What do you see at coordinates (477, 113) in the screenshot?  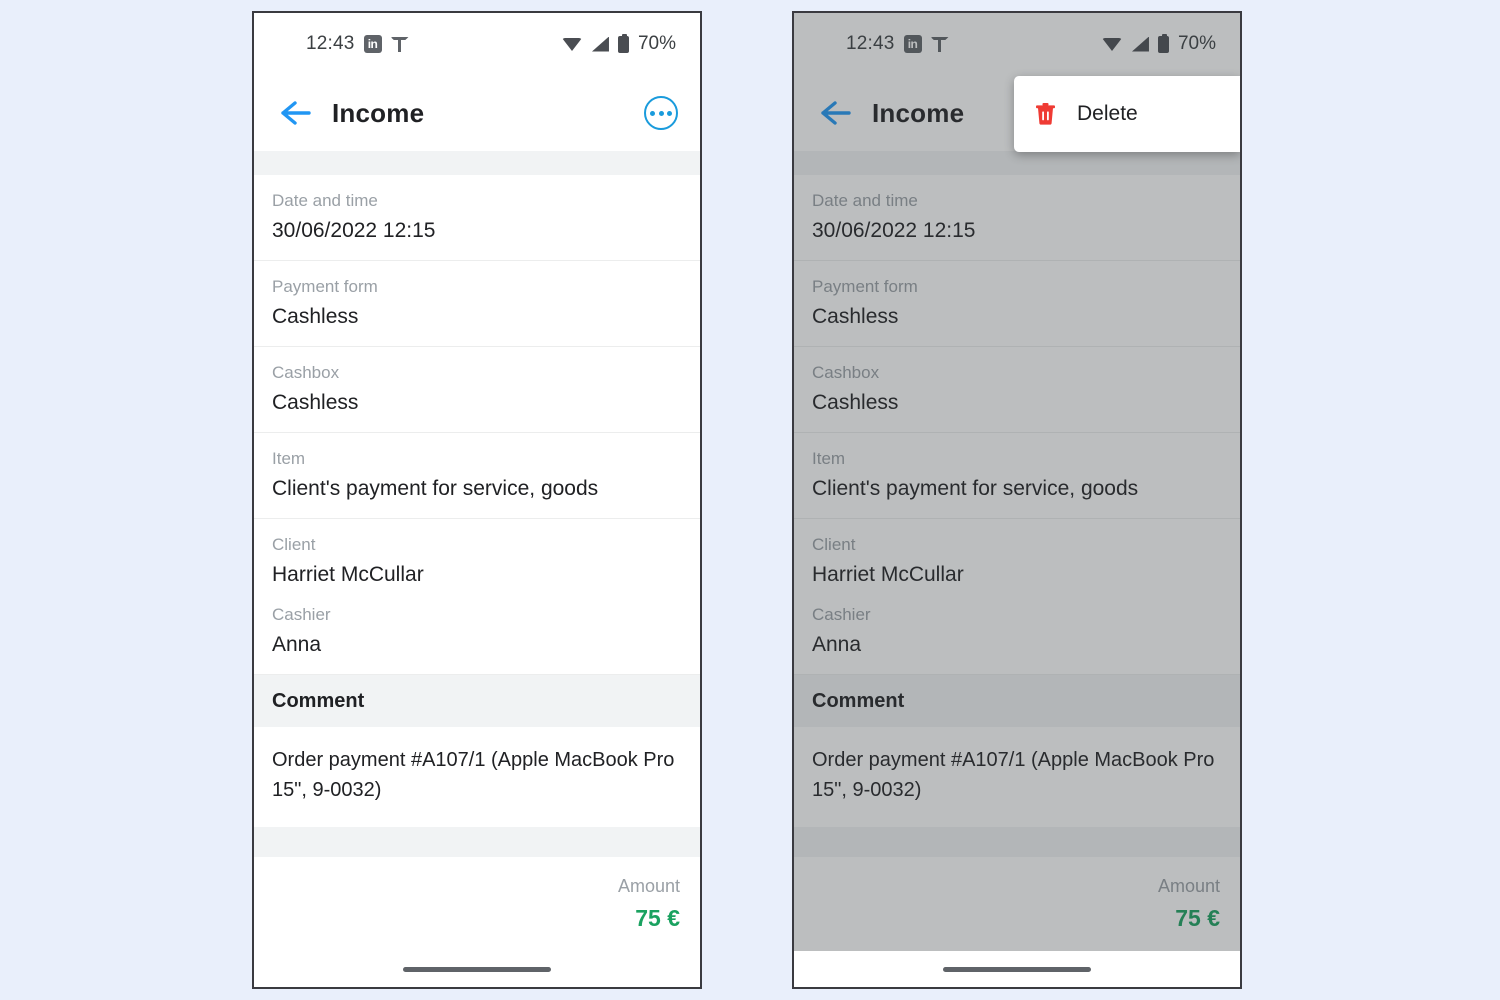 I see `app-bar: Income` at bounding box center [477, 113].